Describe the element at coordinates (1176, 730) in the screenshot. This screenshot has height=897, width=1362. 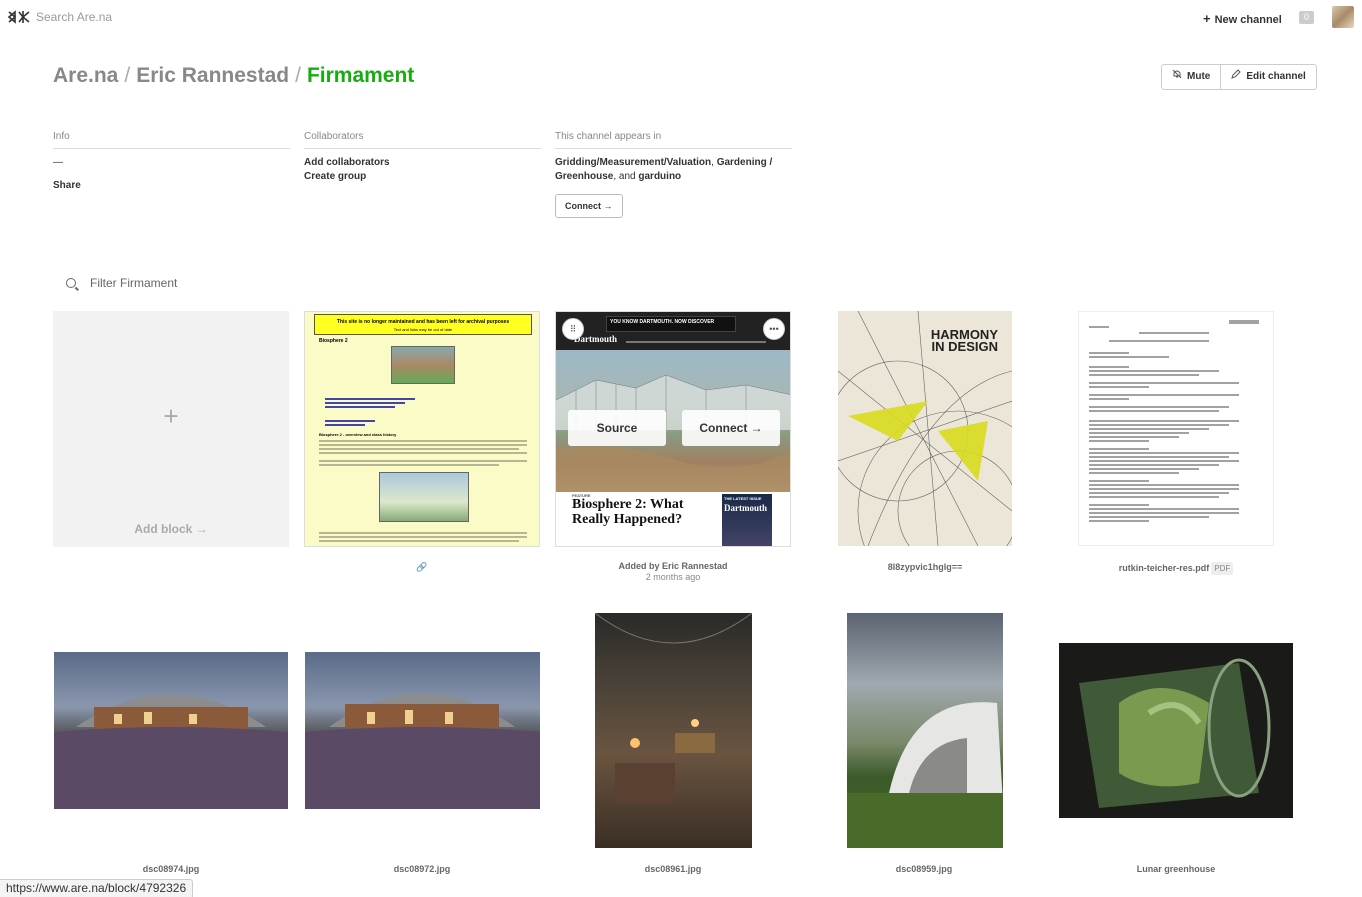
I see `block-image-lunar-greenhouse` at that location.